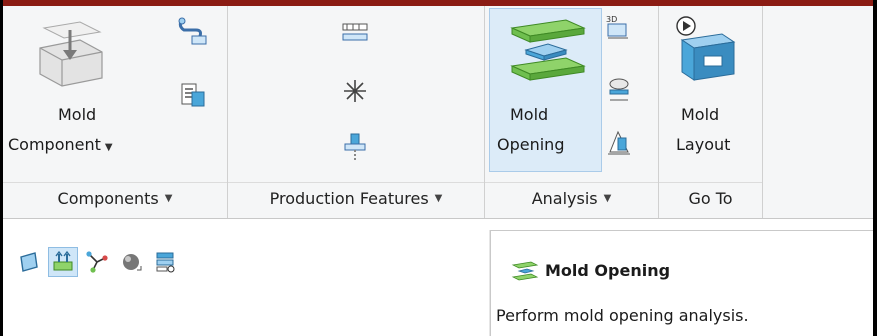 The image size is (877, 336). I want to click on toolbar-button-face, so click(29, 262).